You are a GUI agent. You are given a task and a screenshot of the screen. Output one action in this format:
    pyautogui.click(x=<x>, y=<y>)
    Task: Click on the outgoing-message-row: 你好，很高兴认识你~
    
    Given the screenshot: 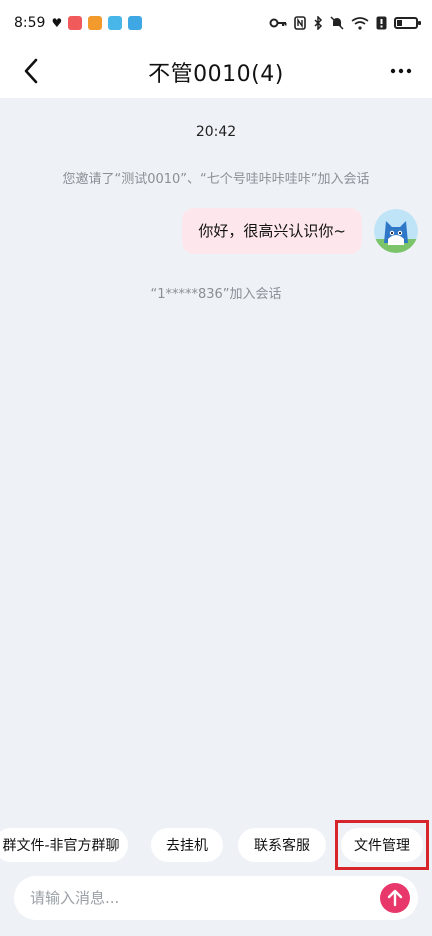 What is the action you would take?
    pyautogui.click(x=300, y=231)
    